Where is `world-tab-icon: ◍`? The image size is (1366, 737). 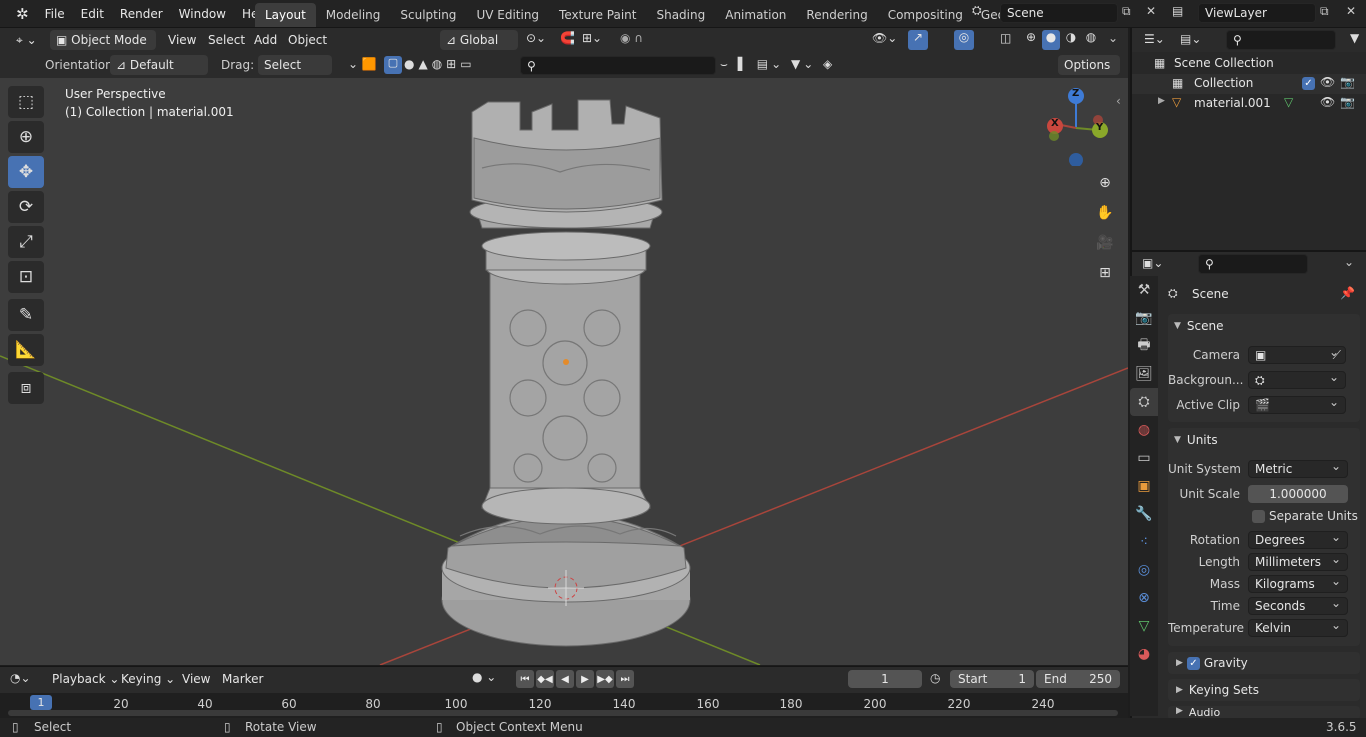 world-tab-icon: ◍ is located at coordinates (1144, 430).